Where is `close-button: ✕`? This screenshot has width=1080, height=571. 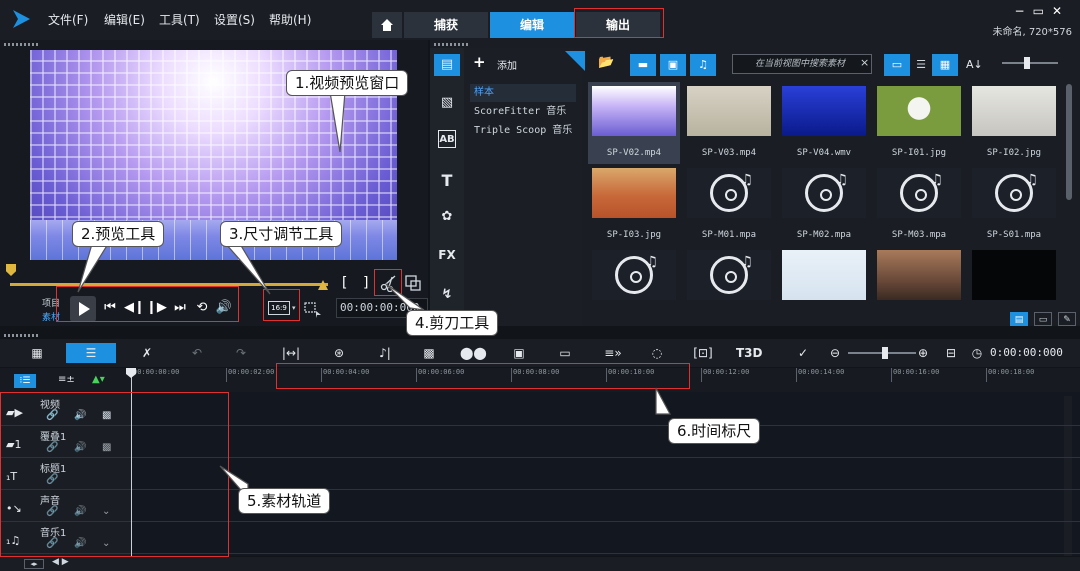
close-button: ✕ is located at coordinates (1061, 11).